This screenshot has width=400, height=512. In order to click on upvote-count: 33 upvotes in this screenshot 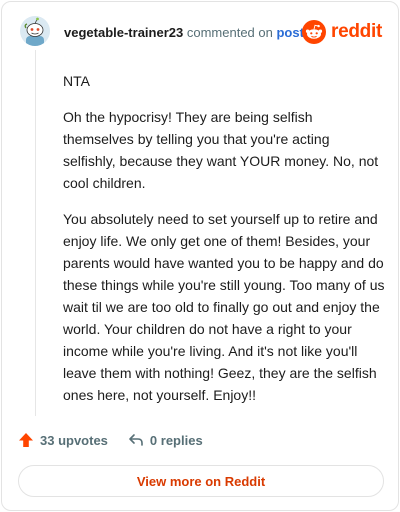, I will do `click(74, 440)`.